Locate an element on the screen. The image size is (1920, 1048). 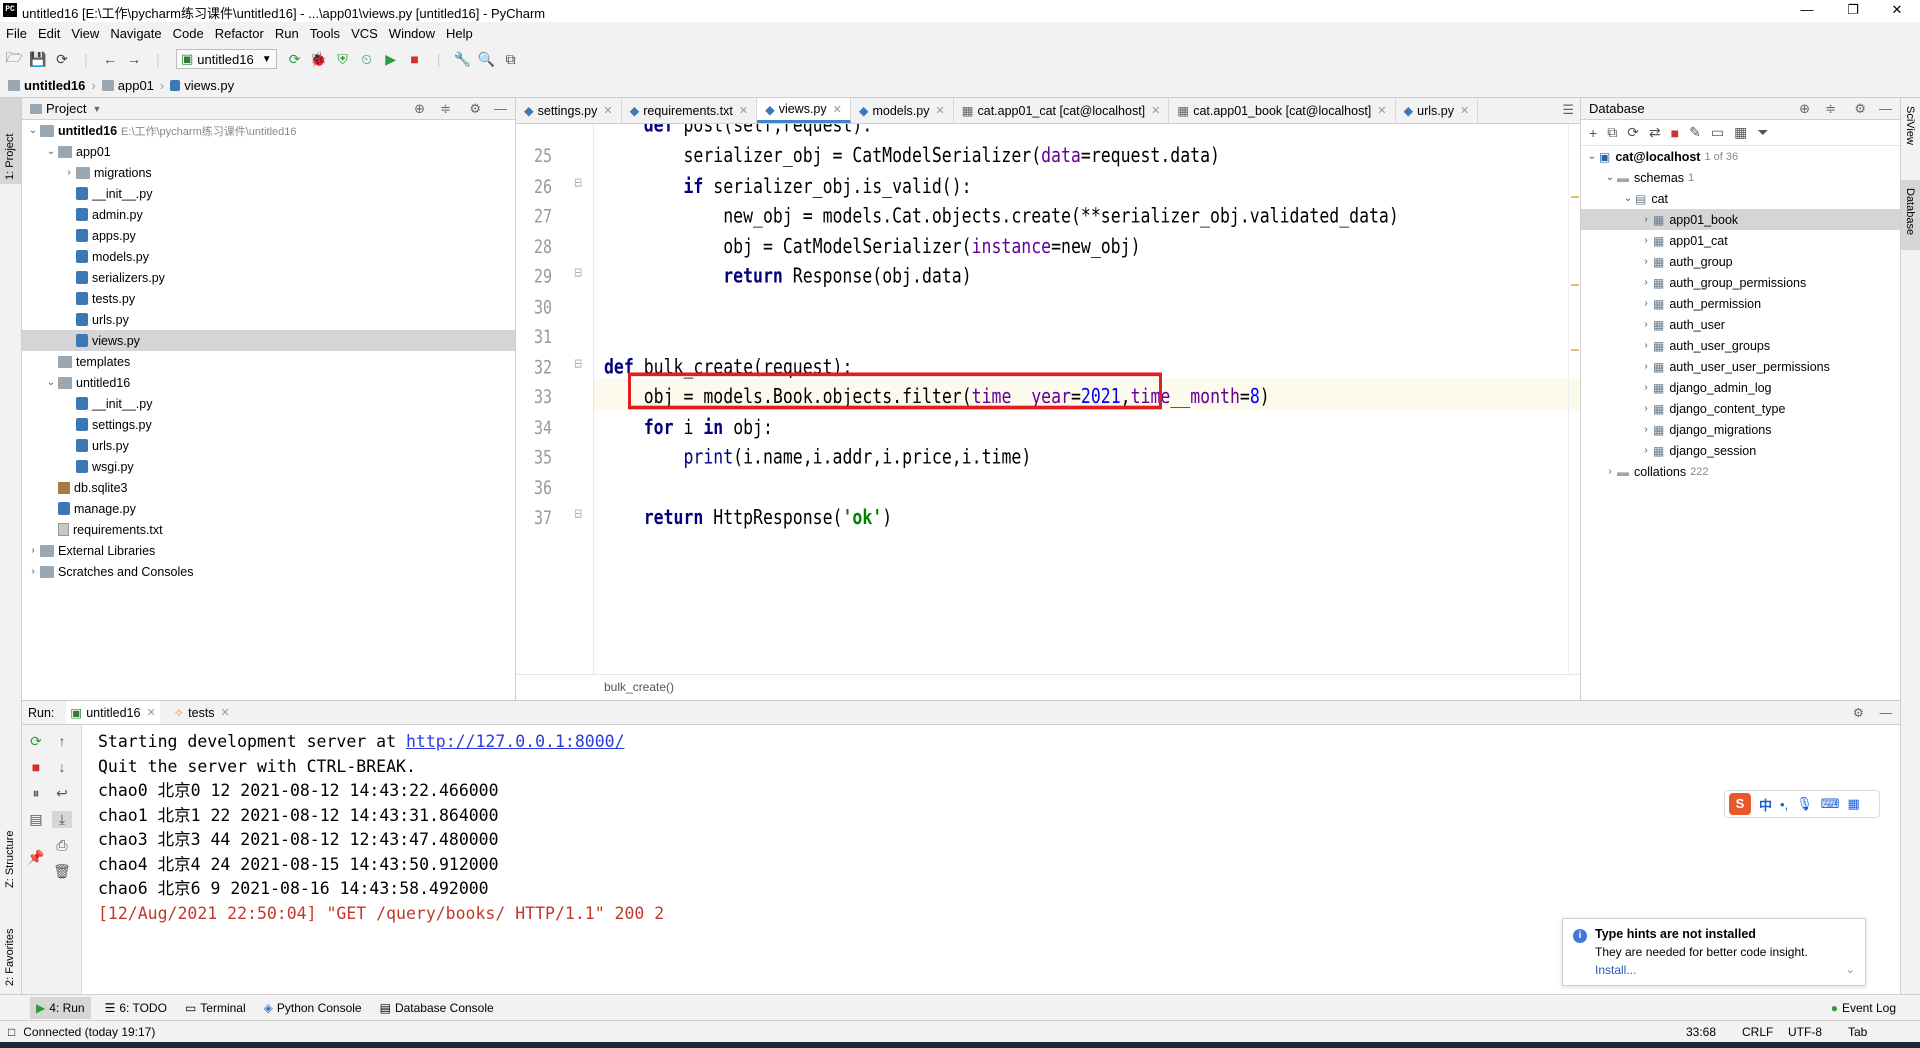
event-log-button: ● Event Log is located at coordinates (1863, 1008).